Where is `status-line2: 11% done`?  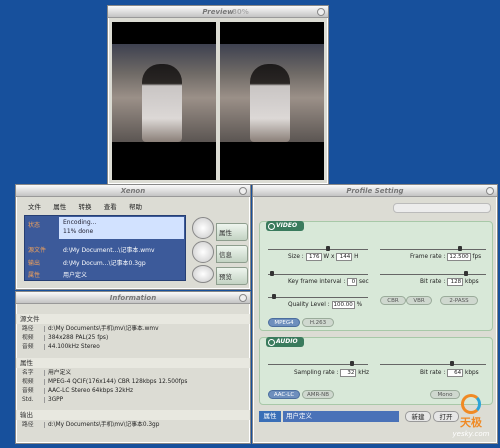
status-line2: 11% done is located at coordinates (78, 231).